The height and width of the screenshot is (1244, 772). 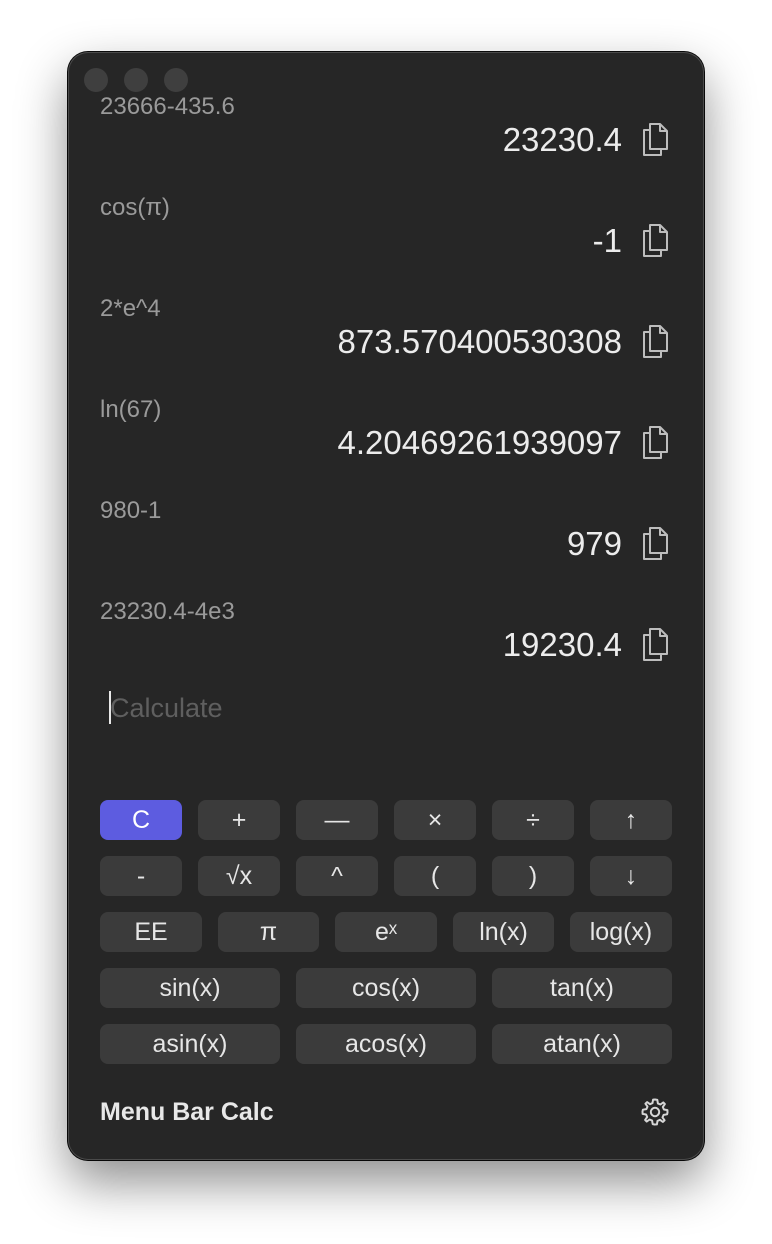 I want to click on history-result: 873.570400530308, so click(x=480, y=342).